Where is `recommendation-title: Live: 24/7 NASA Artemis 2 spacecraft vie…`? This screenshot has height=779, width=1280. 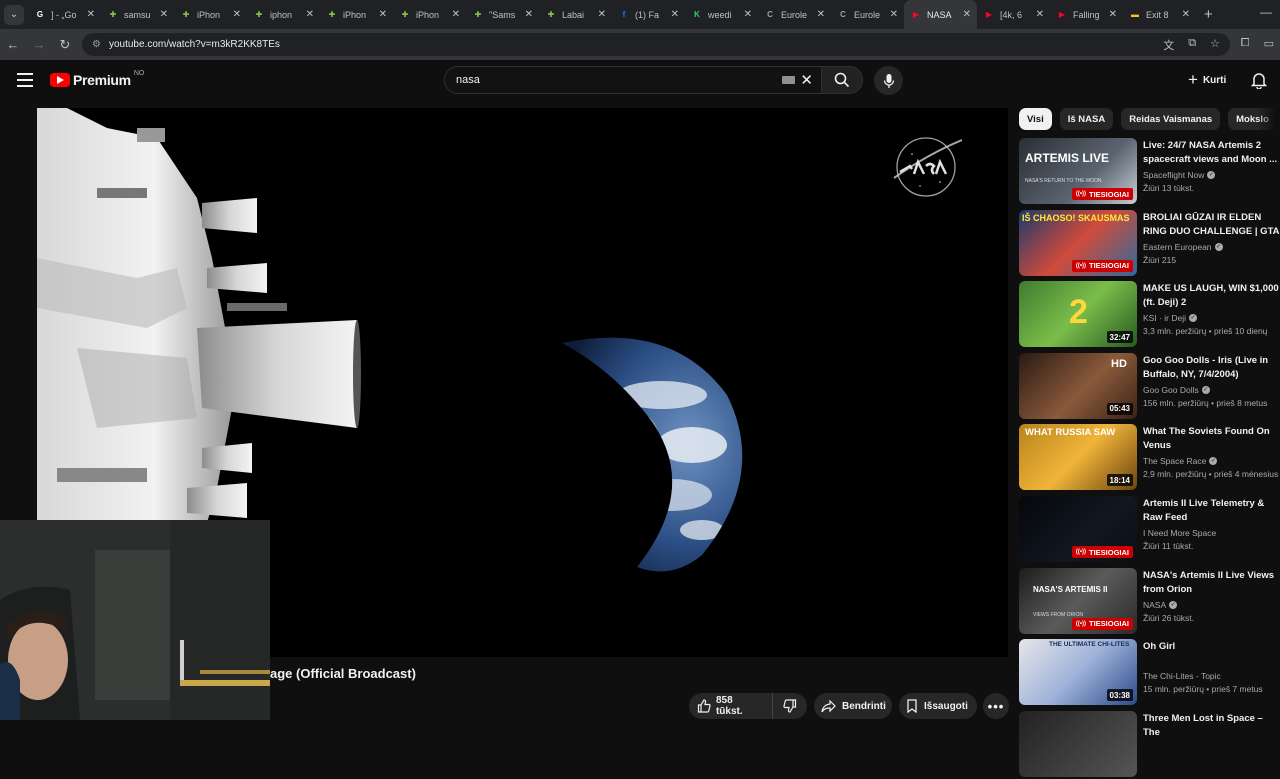 recommendation-title: Live: 24/7 NASA Artemis 2 spacecraft vie… is located at coordinates (1211, 153).